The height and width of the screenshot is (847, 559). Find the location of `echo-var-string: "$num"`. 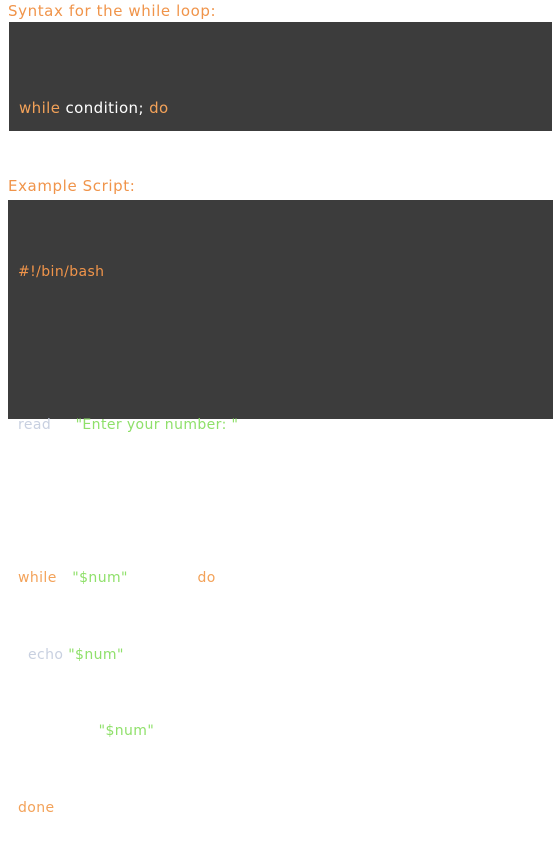

echo-var-string: "$num" is located at coordinates (96, 654).